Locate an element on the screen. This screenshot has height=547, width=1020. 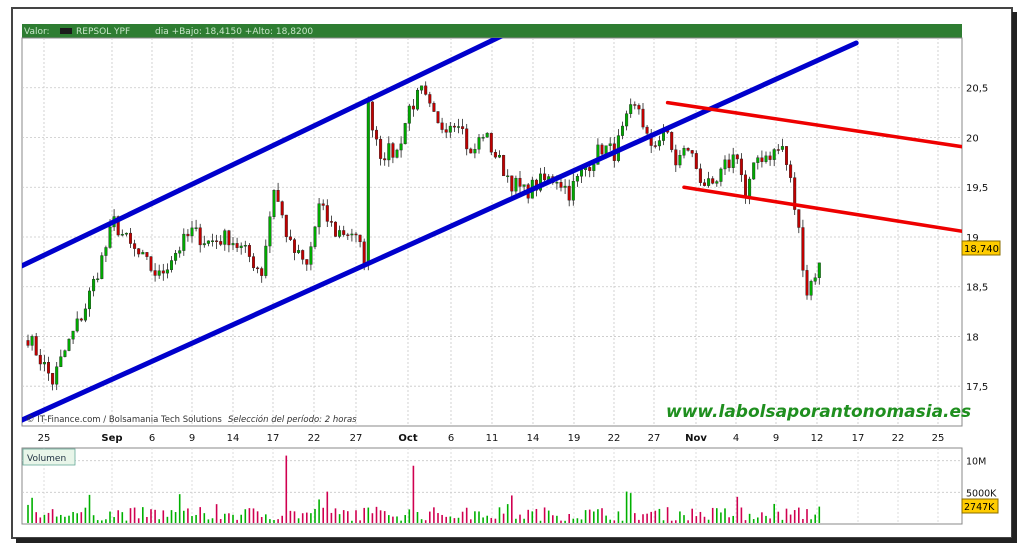
x-tick-label: 22 is located at coordinates (614, 438).